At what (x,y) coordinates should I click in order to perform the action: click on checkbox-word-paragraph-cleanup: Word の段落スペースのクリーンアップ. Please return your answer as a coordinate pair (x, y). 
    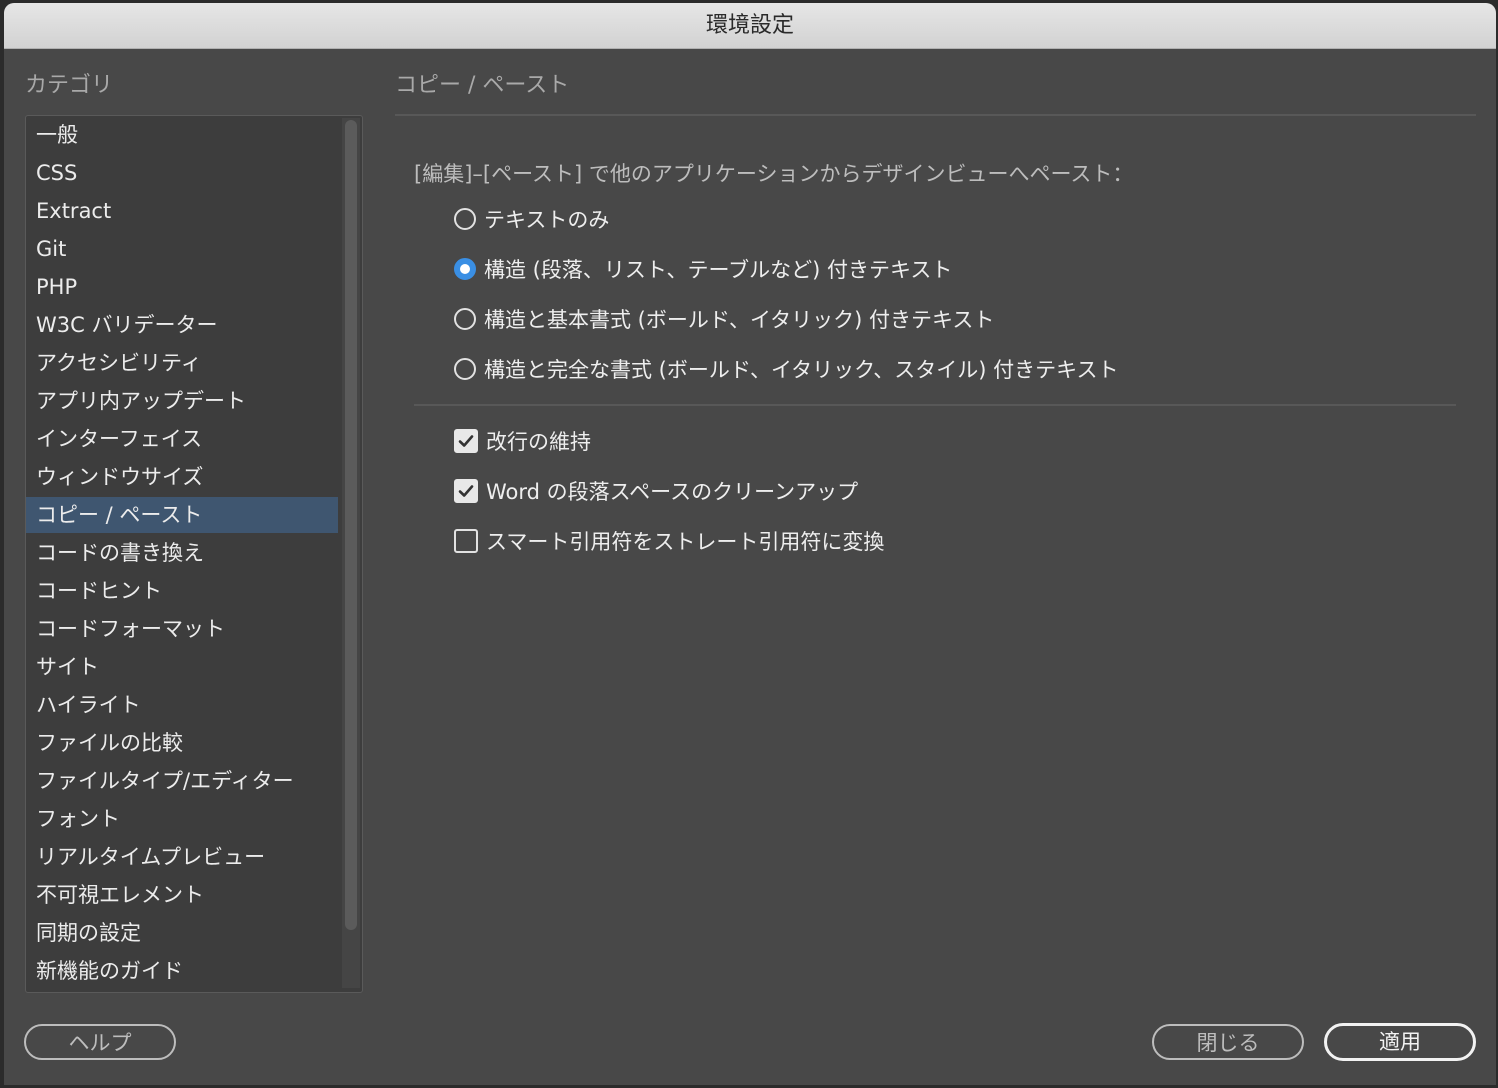
    Looking at the image, I should click on (656, 491).